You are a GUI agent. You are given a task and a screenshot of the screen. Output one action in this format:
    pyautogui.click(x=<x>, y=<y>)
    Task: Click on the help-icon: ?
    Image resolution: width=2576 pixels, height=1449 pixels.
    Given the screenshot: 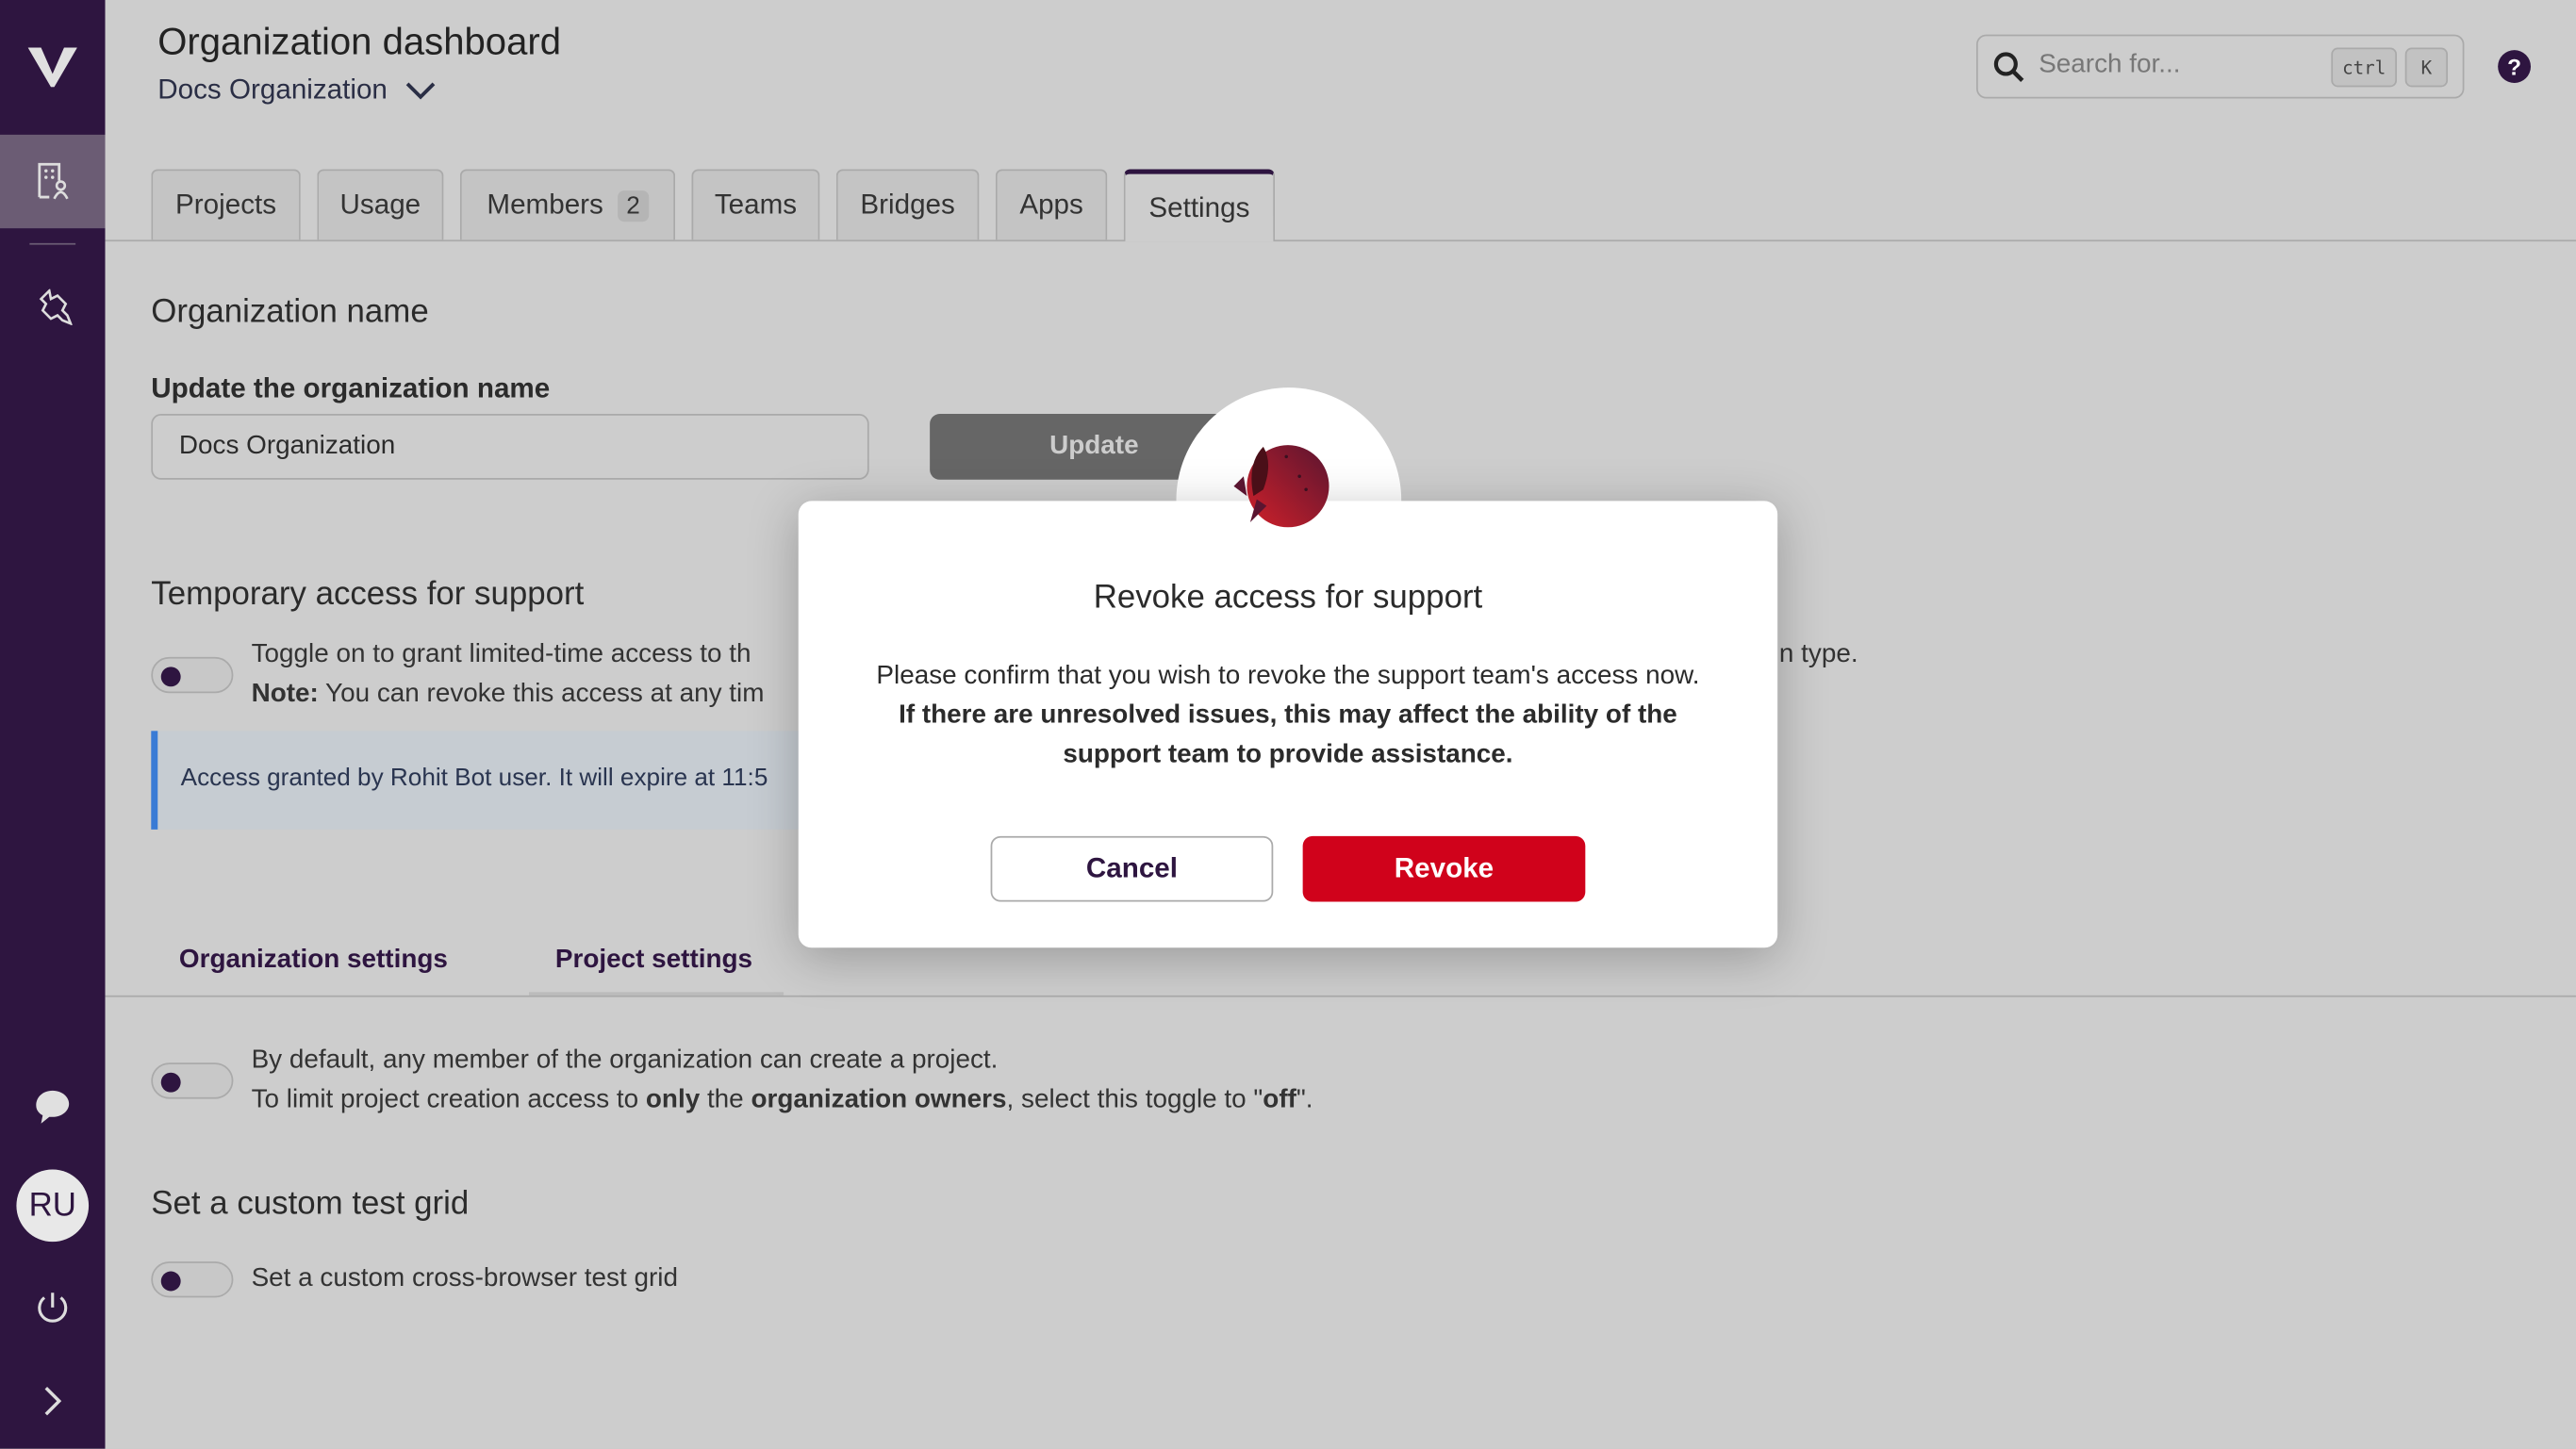 What is the action you would take?
    pyautogui.click(x=2514, y=67)
    